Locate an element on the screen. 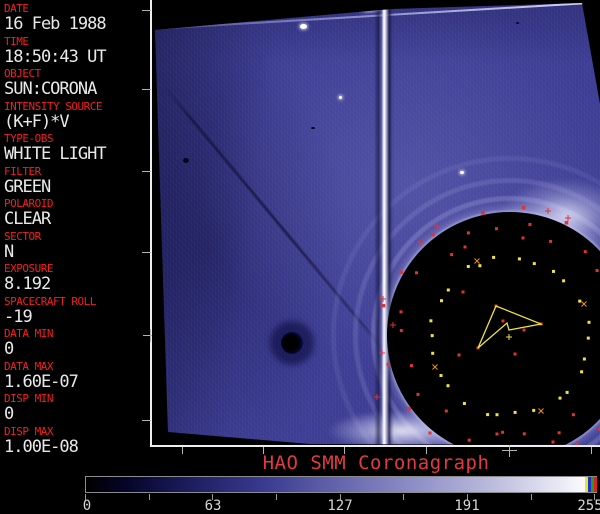 The height and width of the screenshot is (514, 600). field-label: INTENSITY SOURCE is located at coordinates (53, 106).